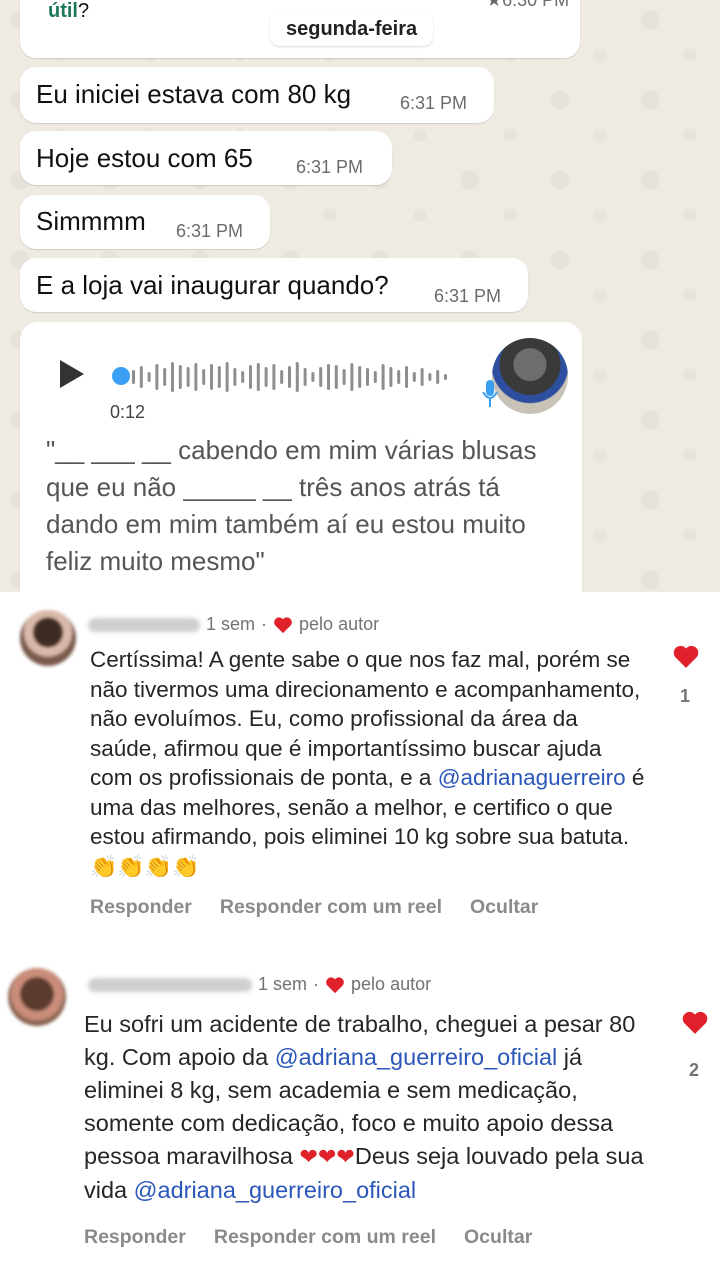 The width and height of the screenshot is (720, 1280). What do you see at coordinates (528, 5) in the screenshot?
I see `message-time-starred: ★6:30 PM` at bounding box center [528, 5].